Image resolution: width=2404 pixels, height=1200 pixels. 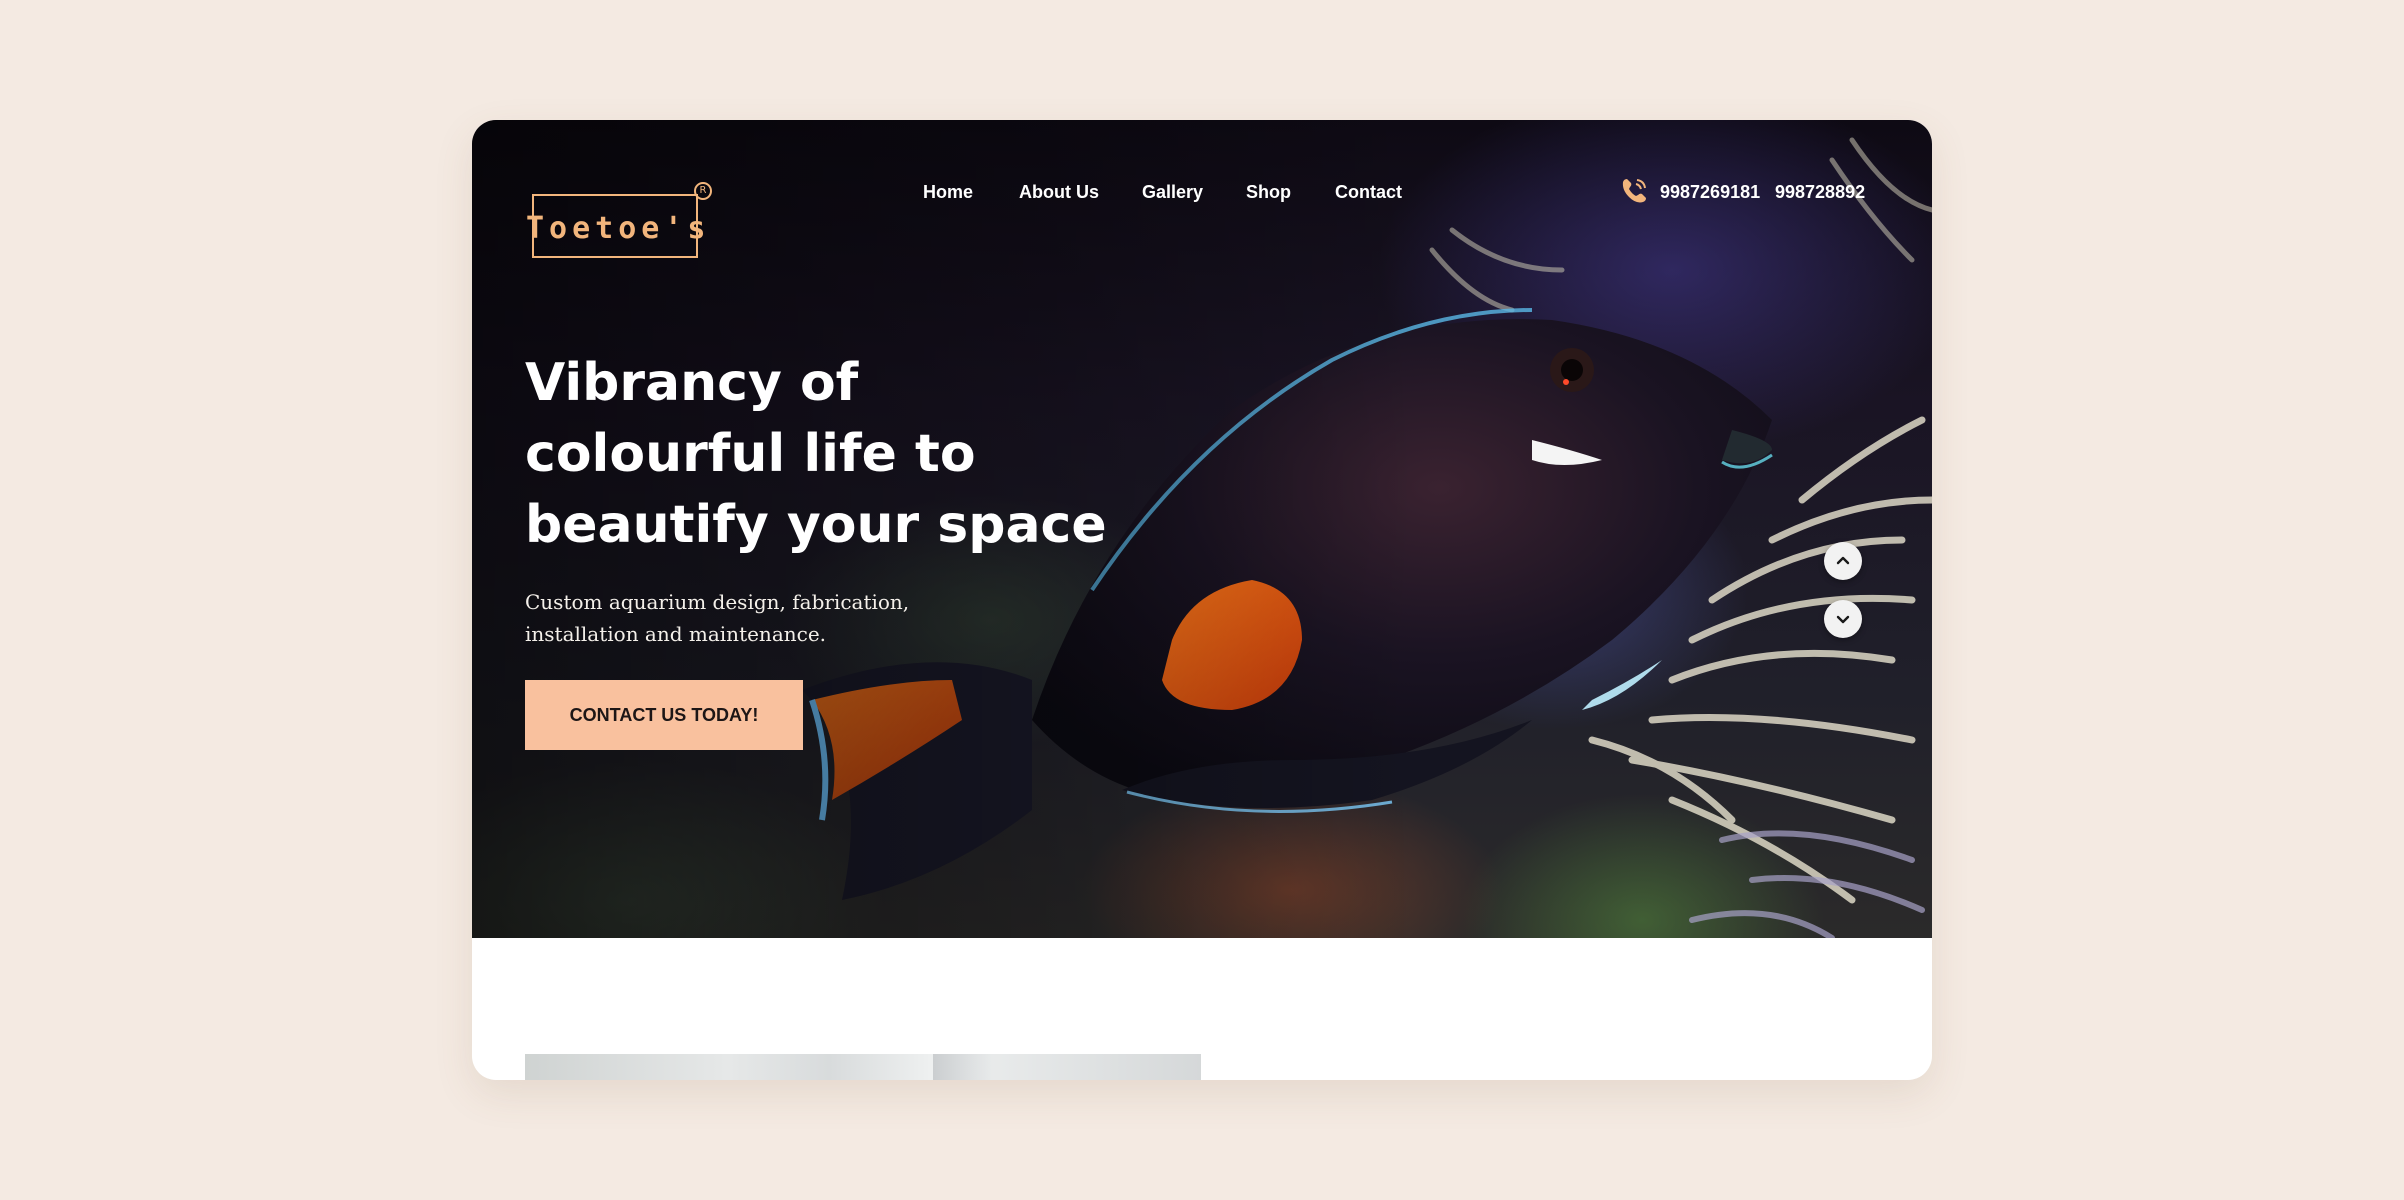 I want to click on chevron-down-icon, so click(x=1843, y=619).